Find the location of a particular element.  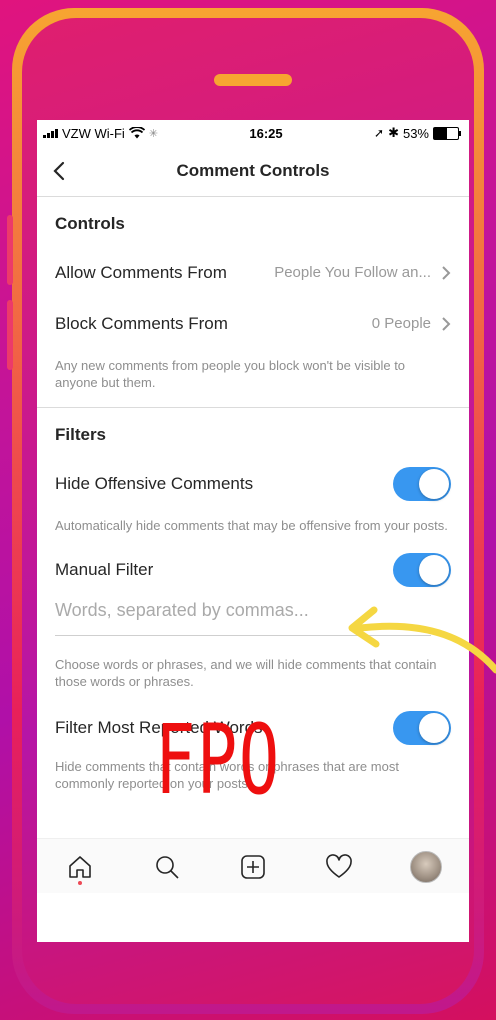

volume-down-button is located at coordinates (10, 335).